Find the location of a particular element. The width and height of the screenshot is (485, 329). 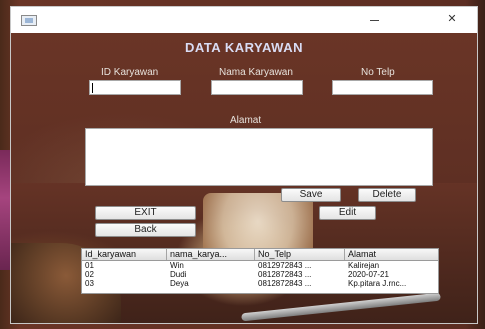

alamat-label: Alamat is located at coordinates (246, 120).